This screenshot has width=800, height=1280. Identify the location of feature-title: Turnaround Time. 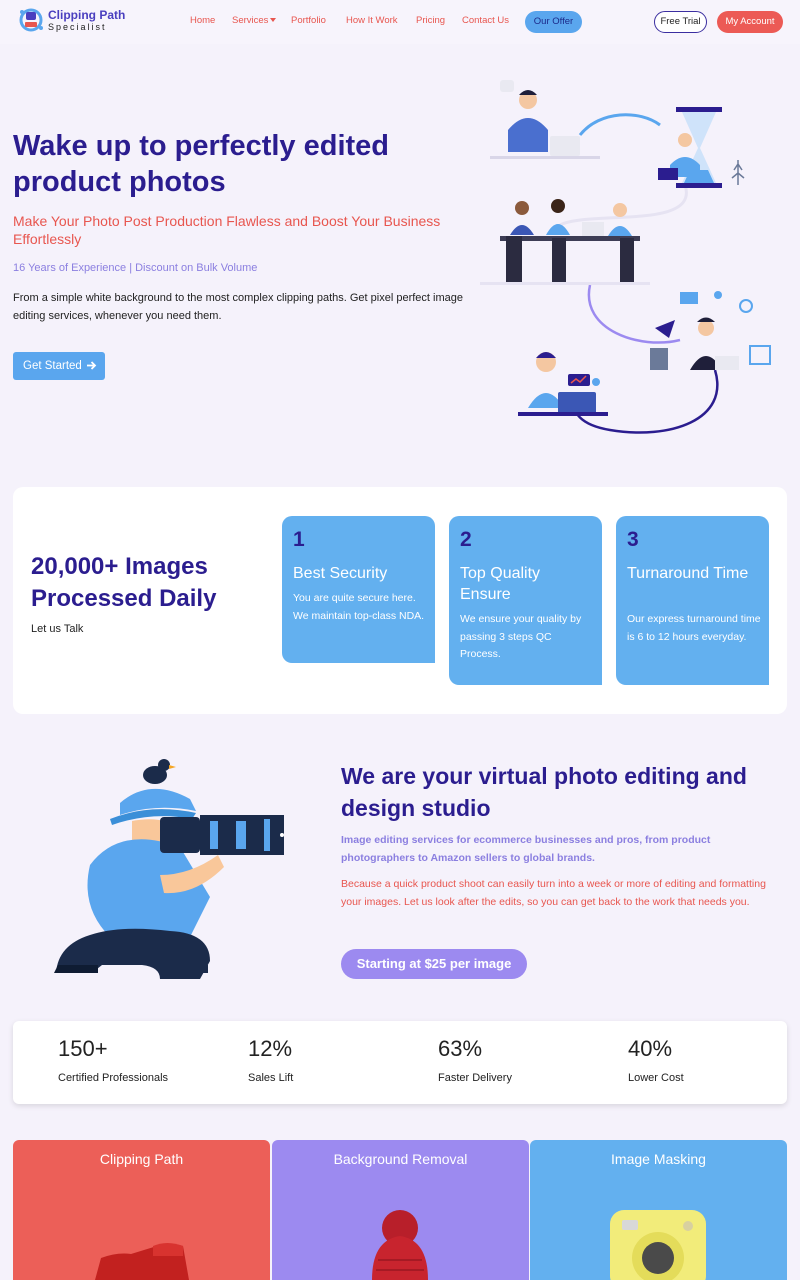
(688, 573).